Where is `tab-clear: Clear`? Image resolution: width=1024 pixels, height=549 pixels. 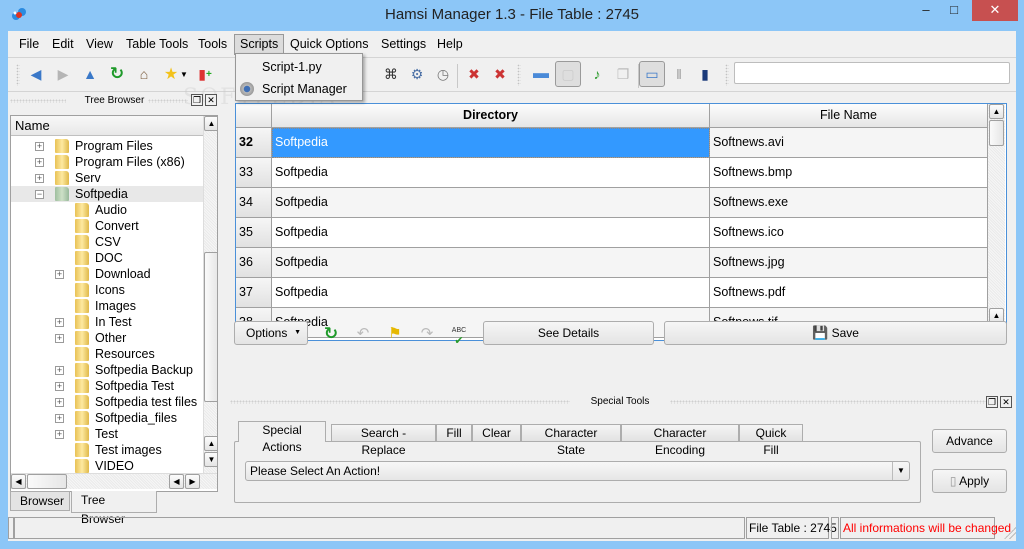 tab-clear: Clear is located at coordinates (496, 433).